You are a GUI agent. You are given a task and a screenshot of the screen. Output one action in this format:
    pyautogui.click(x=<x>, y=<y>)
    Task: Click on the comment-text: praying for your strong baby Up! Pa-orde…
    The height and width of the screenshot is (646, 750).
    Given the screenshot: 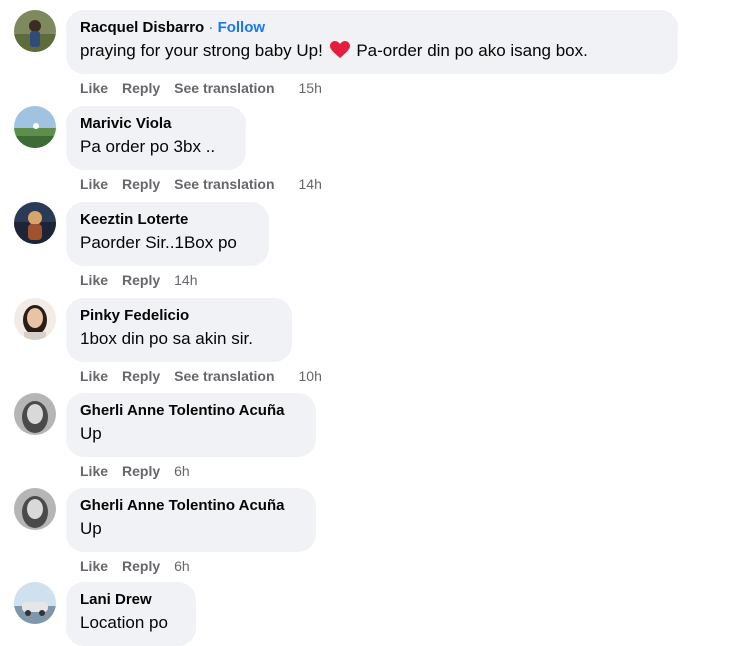 What is the action you would take?
    pyautogui.click(x=372, y=52)
    